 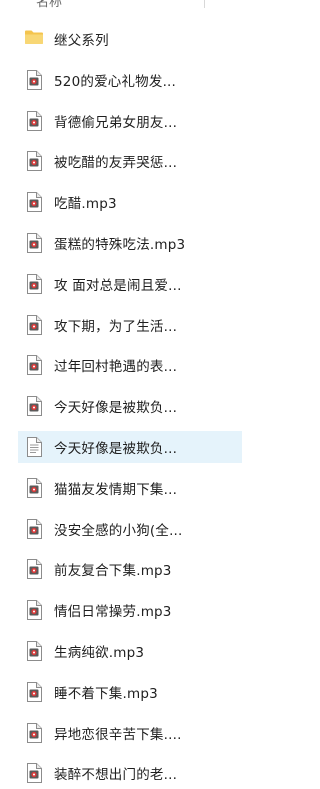 What do you see at coordinates (81, 41) in the screenshot?
I see `file-name-label: 继父系列` at bounding box center [81, 41].